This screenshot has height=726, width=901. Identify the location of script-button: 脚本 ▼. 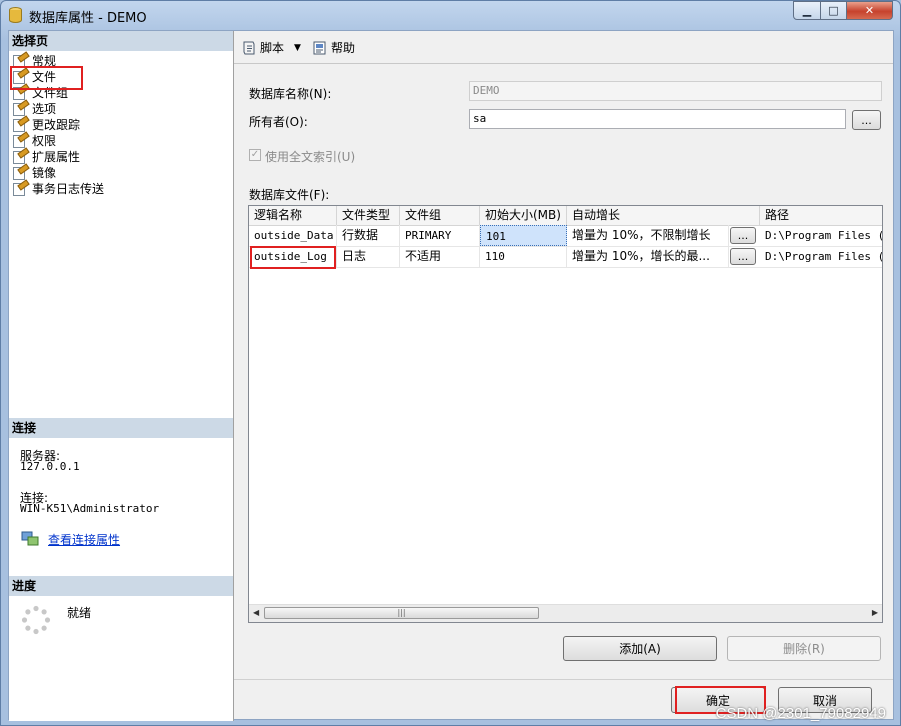
(271, 47).